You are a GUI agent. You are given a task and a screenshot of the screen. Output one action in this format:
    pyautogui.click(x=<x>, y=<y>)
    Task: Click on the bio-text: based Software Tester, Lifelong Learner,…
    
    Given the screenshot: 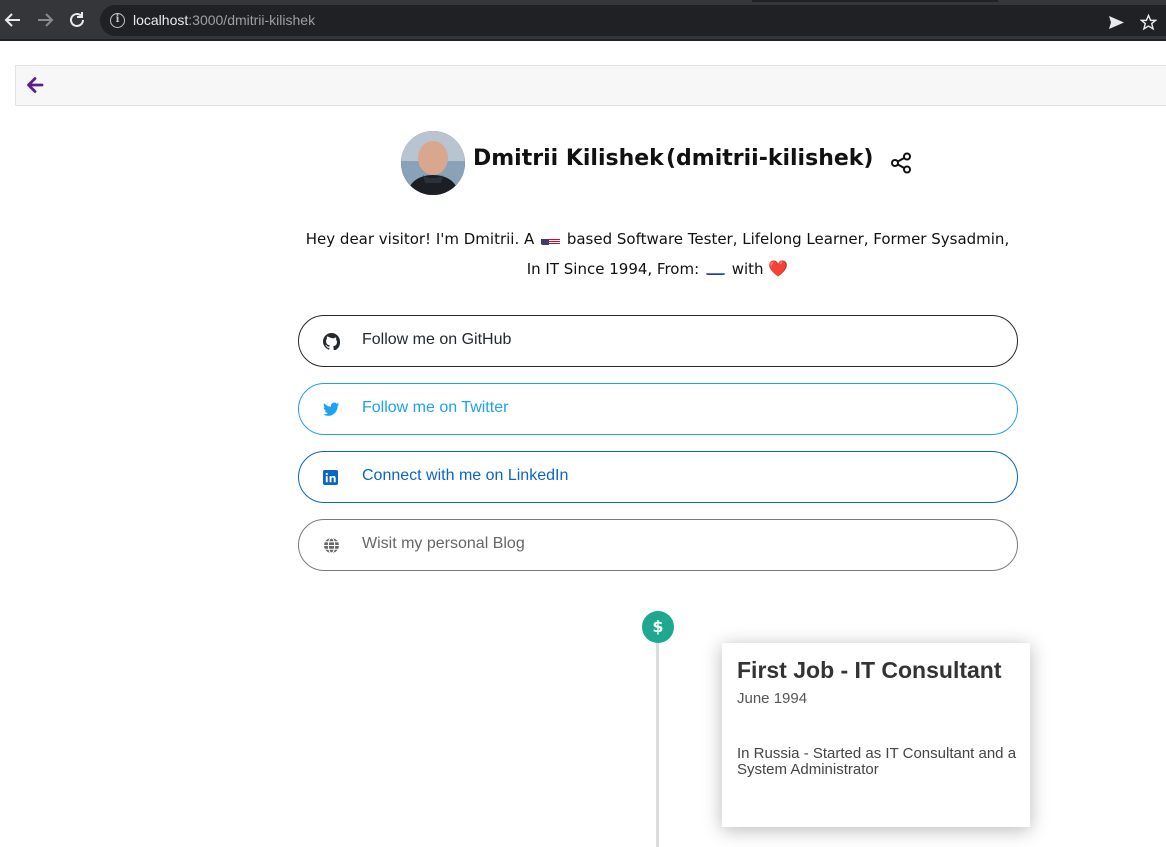 What is the action you would take?
    pyautogui.click(x=788, y=239)
    